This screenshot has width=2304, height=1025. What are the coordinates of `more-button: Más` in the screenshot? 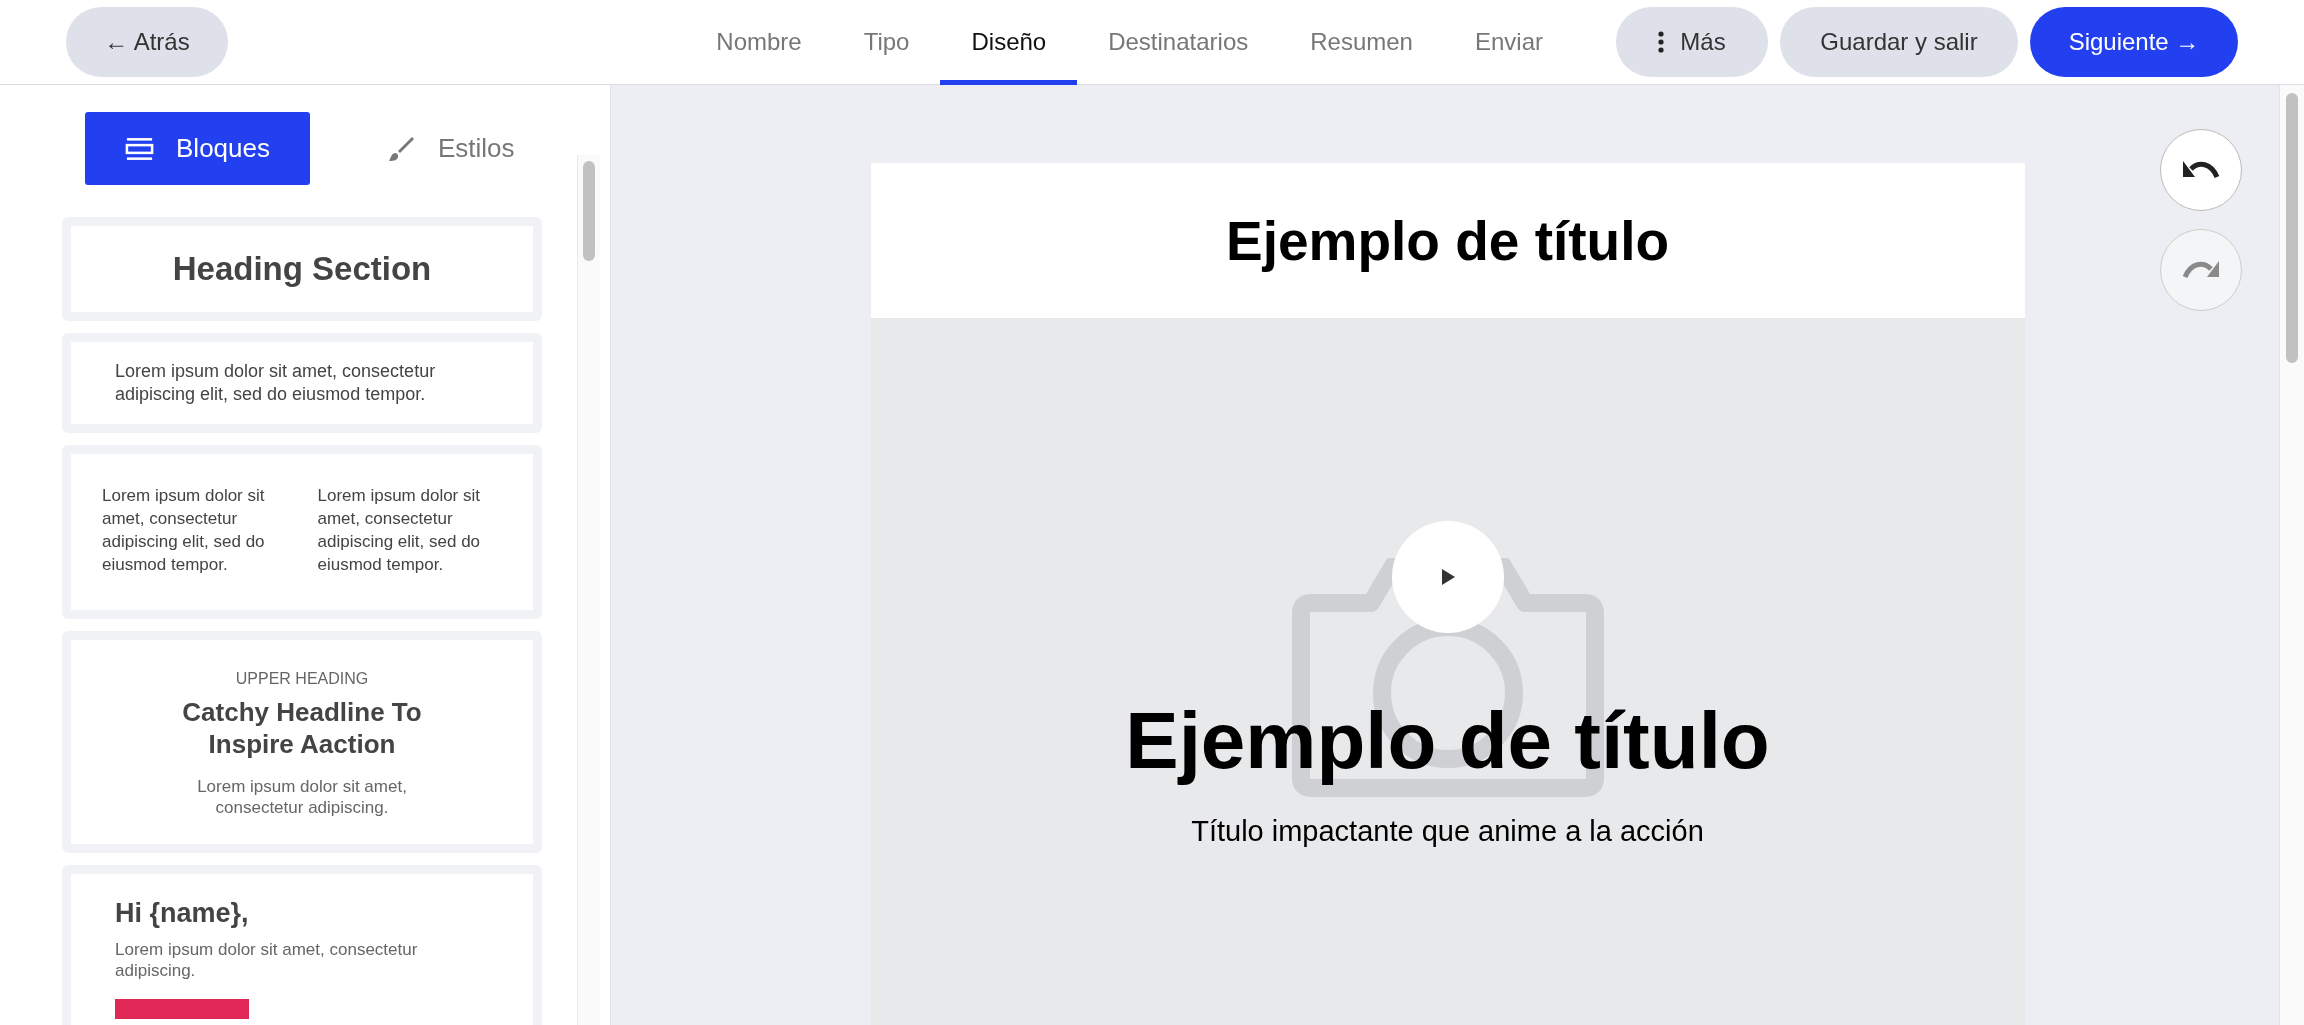 It's located at (1692, 42).